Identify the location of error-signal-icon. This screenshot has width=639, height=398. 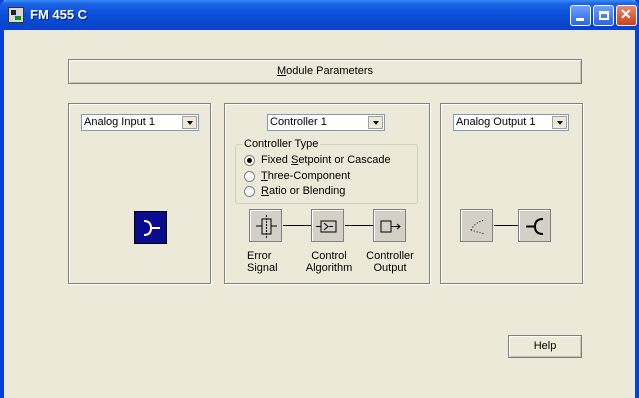
(266, 226).